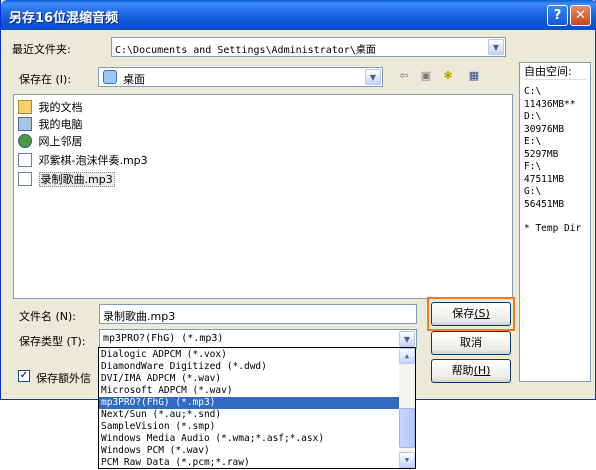 The height and width of the screenshot is (470, 596). What do you see at coordinates (249, 367) in the screenshot?
I see `dropdown-option: DiamondWare Digitized (*.dwd)` at bounding box center [249, 367].